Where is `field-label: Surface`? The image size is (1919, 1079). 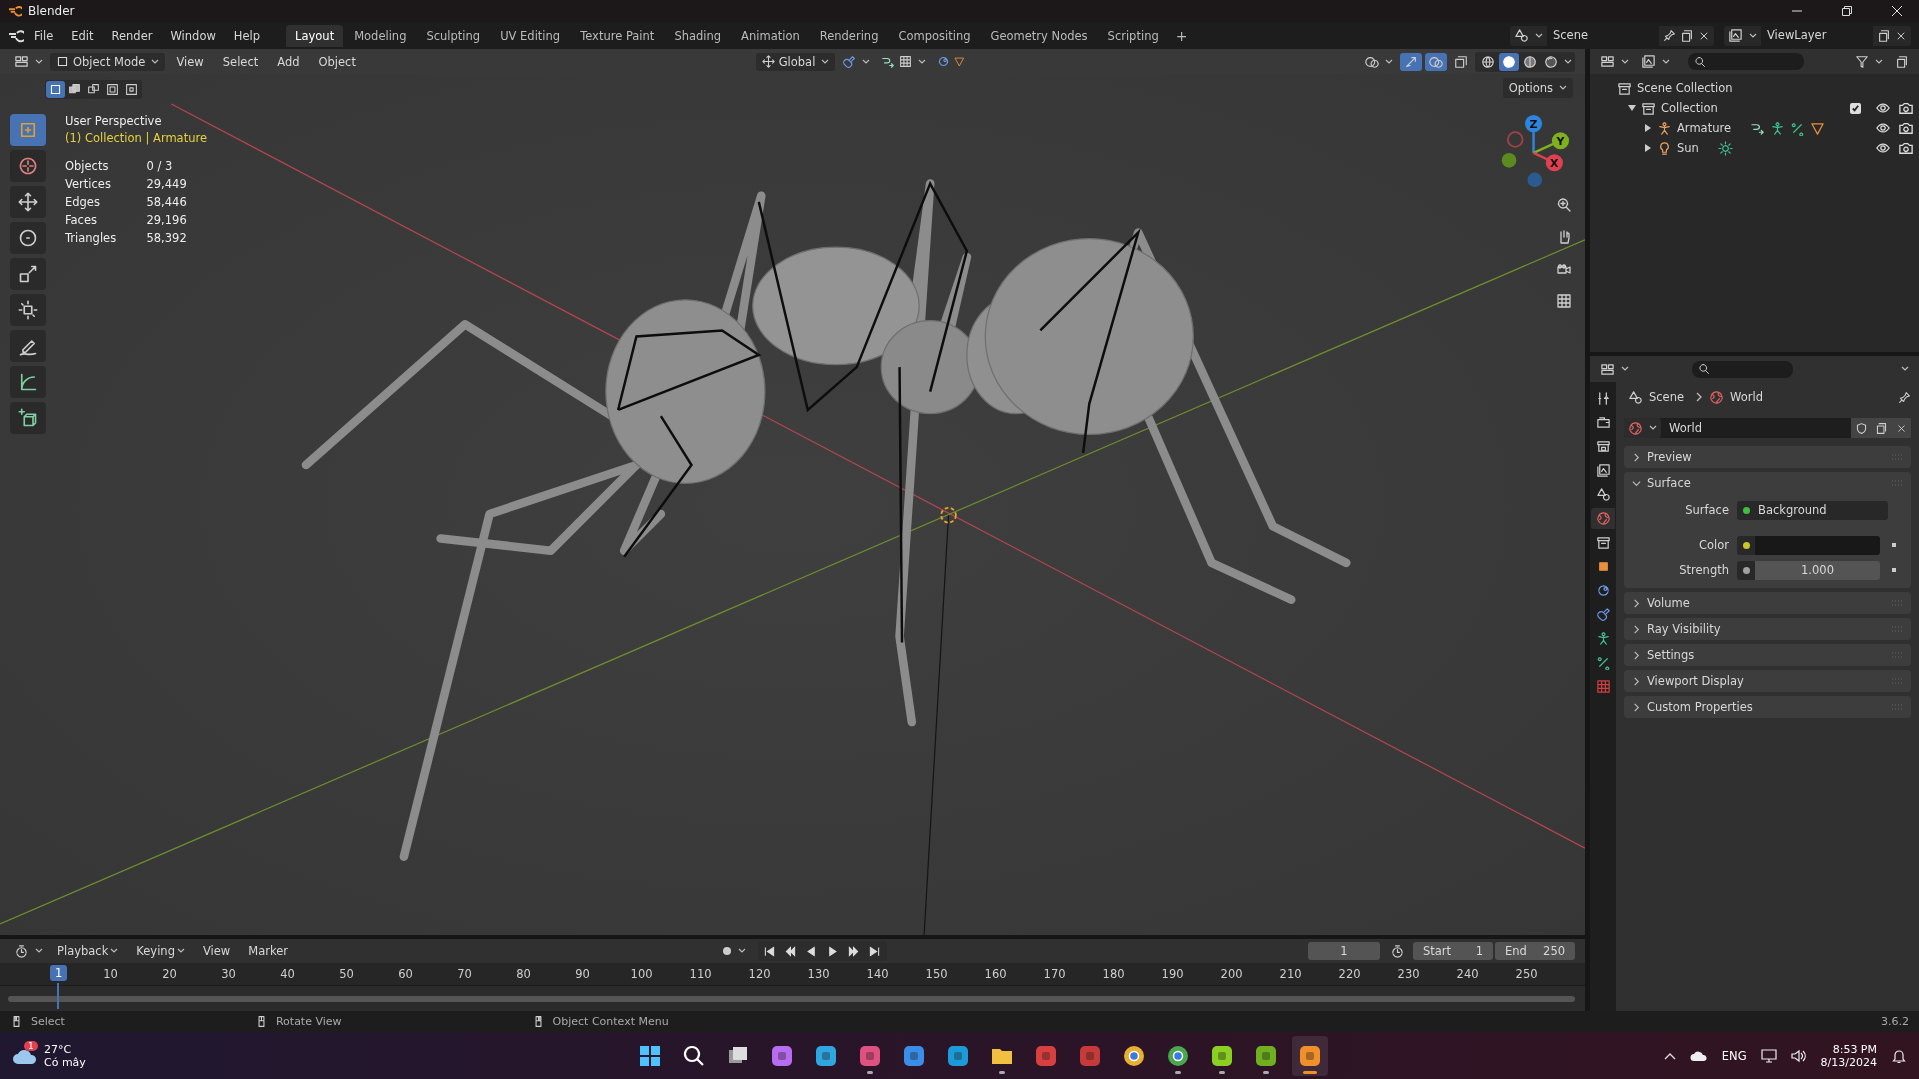 field-label: Surface is located at coordinates (1707, 510).